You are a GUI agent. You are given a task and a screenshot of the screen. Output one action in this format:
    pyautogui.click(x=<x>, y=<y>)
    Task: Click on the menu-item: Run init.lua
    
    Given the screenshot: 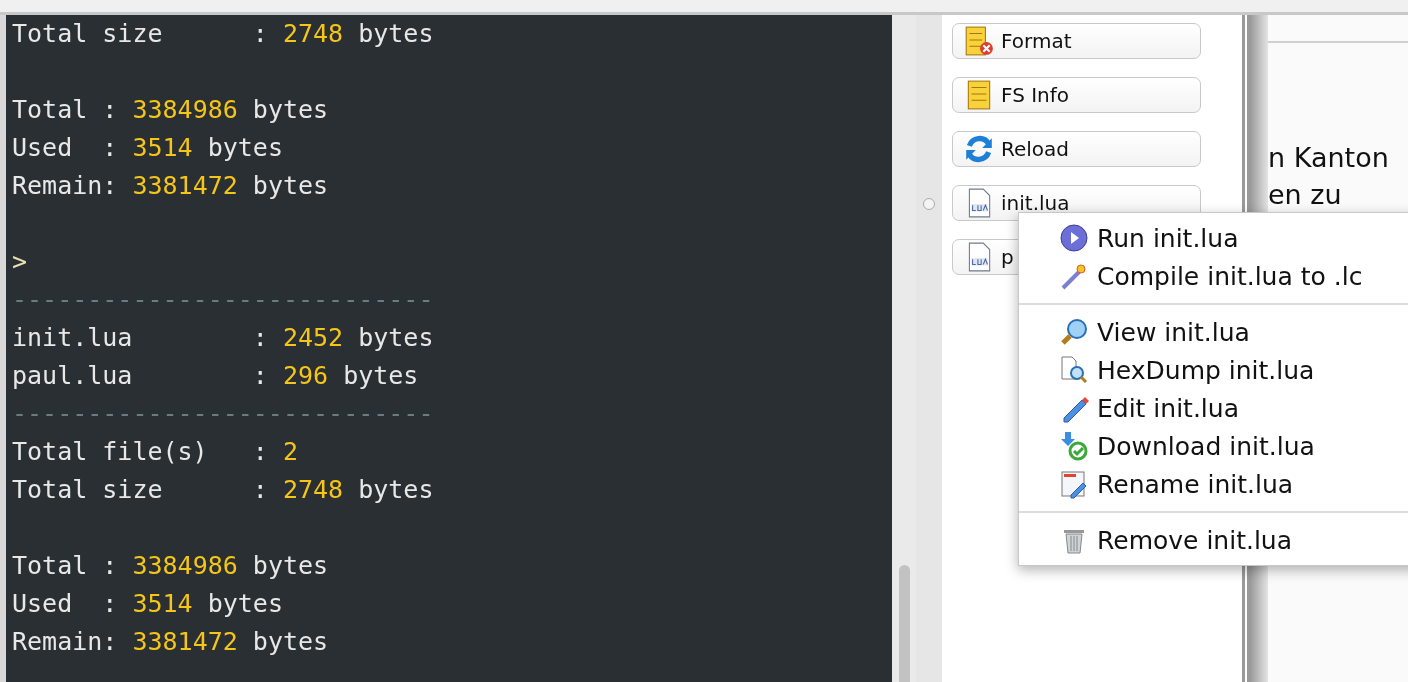 What is the action you would take?
    pyautogui.click(x=1213, y=238)
    